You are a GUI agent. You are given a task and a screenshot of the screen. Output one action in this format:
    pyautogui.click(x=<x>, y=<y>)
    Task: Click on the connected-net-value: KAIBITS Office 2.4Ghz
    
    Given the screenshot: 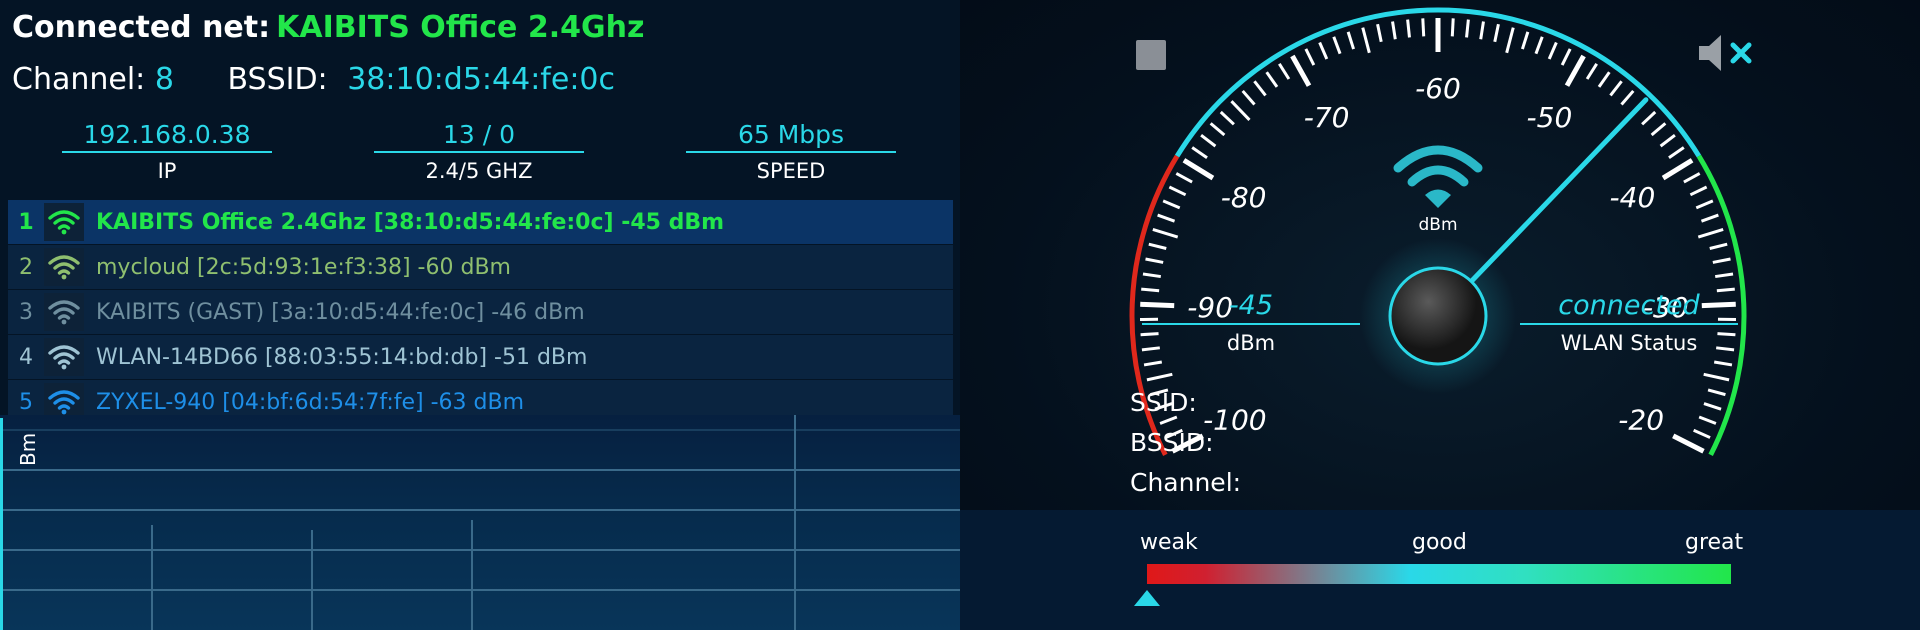 What is the action you would take?
    pyautogui.click(x=460, y=27)
    